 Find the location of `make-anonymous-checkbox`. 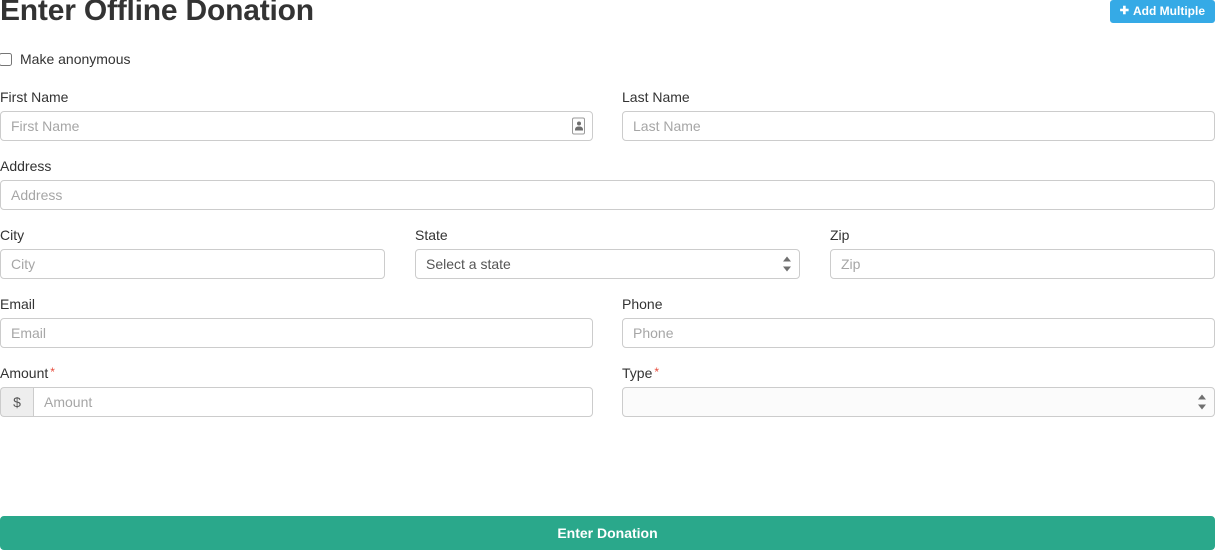

make-anonymous-checkbox is located at coordinates (6, 59).